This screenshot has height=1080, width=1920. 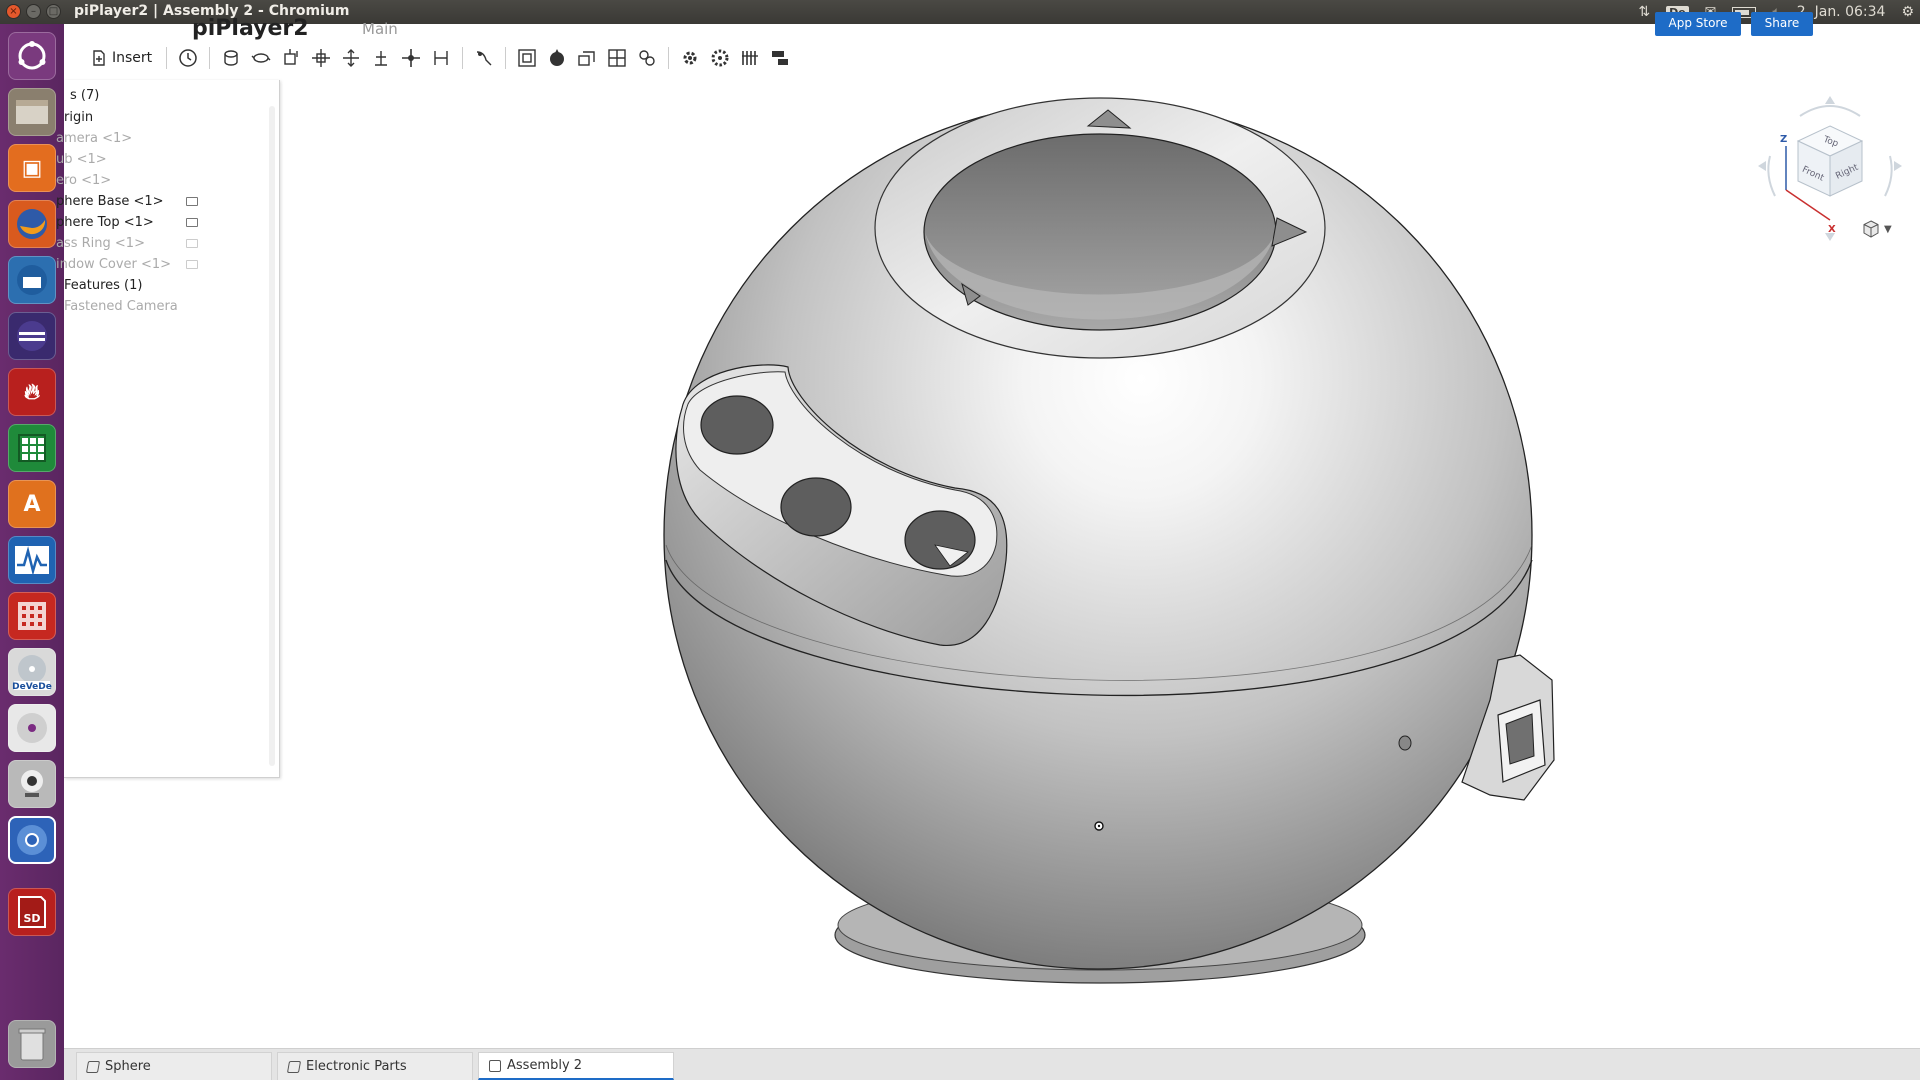 What do you see at coordinates (32, 448) in the screenshot?
I see `spreadsheet-icon` at bounding box center [32, 448].